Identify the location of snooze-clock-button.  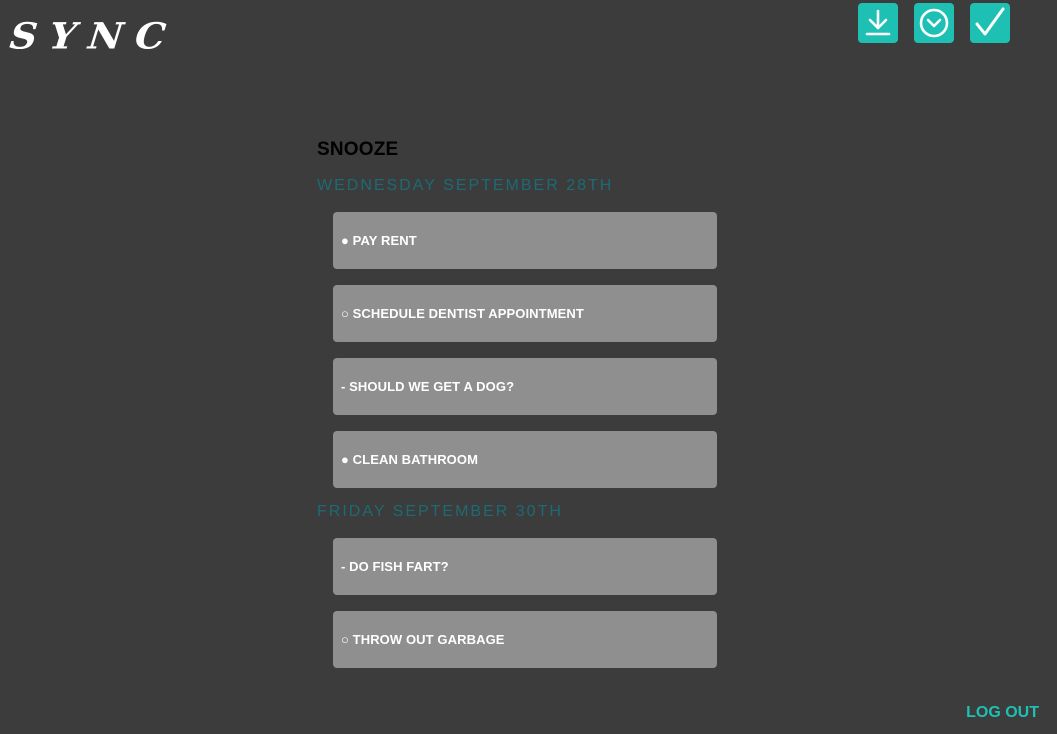
(934, 23).